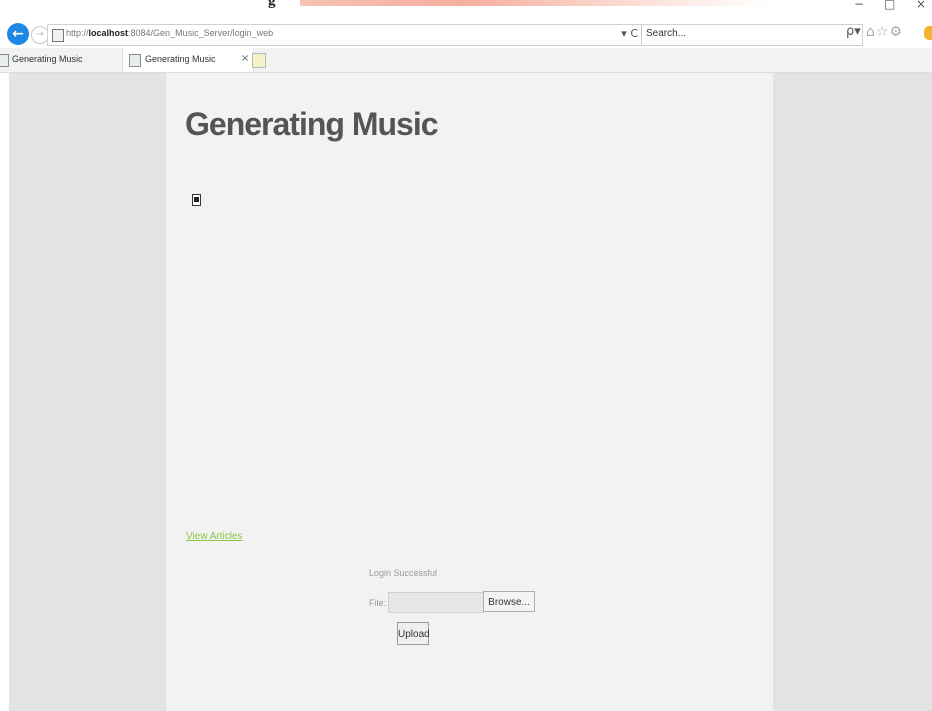 This screenshot has height=711, width=932. I want to click on window-top-strip: g − □ ×, so click(466, 11).